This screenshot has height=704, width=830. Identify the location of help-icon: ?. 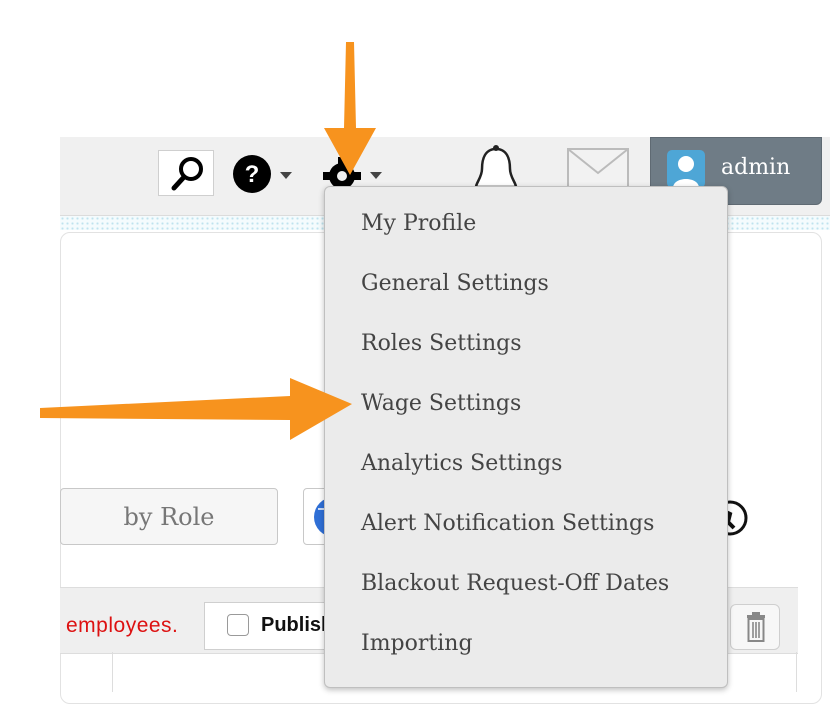
(262, 174).